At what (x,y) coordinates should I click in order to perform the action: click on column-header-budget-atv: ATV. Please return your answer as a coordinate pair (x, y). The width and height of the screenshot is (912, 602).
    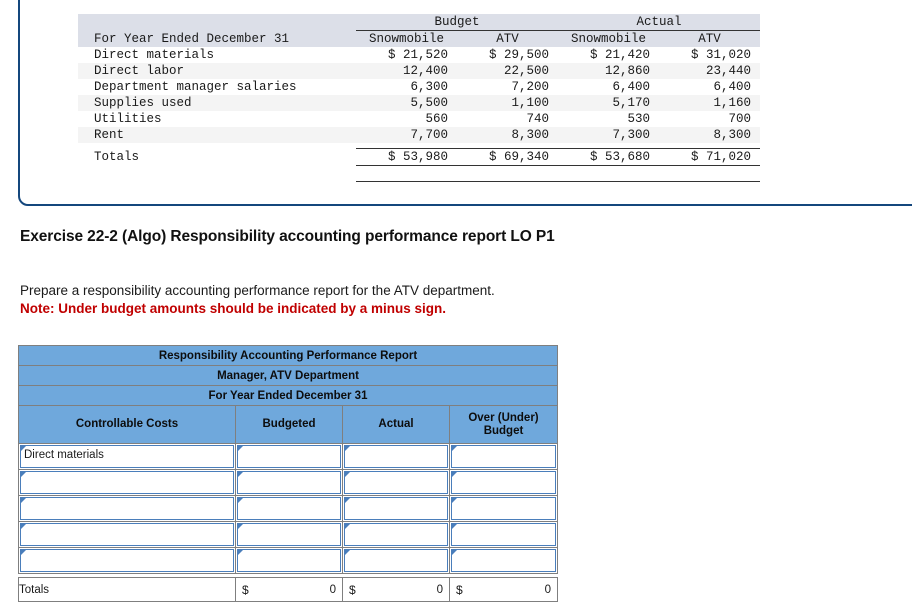
    Looking at the image, I should click on (508, 38).